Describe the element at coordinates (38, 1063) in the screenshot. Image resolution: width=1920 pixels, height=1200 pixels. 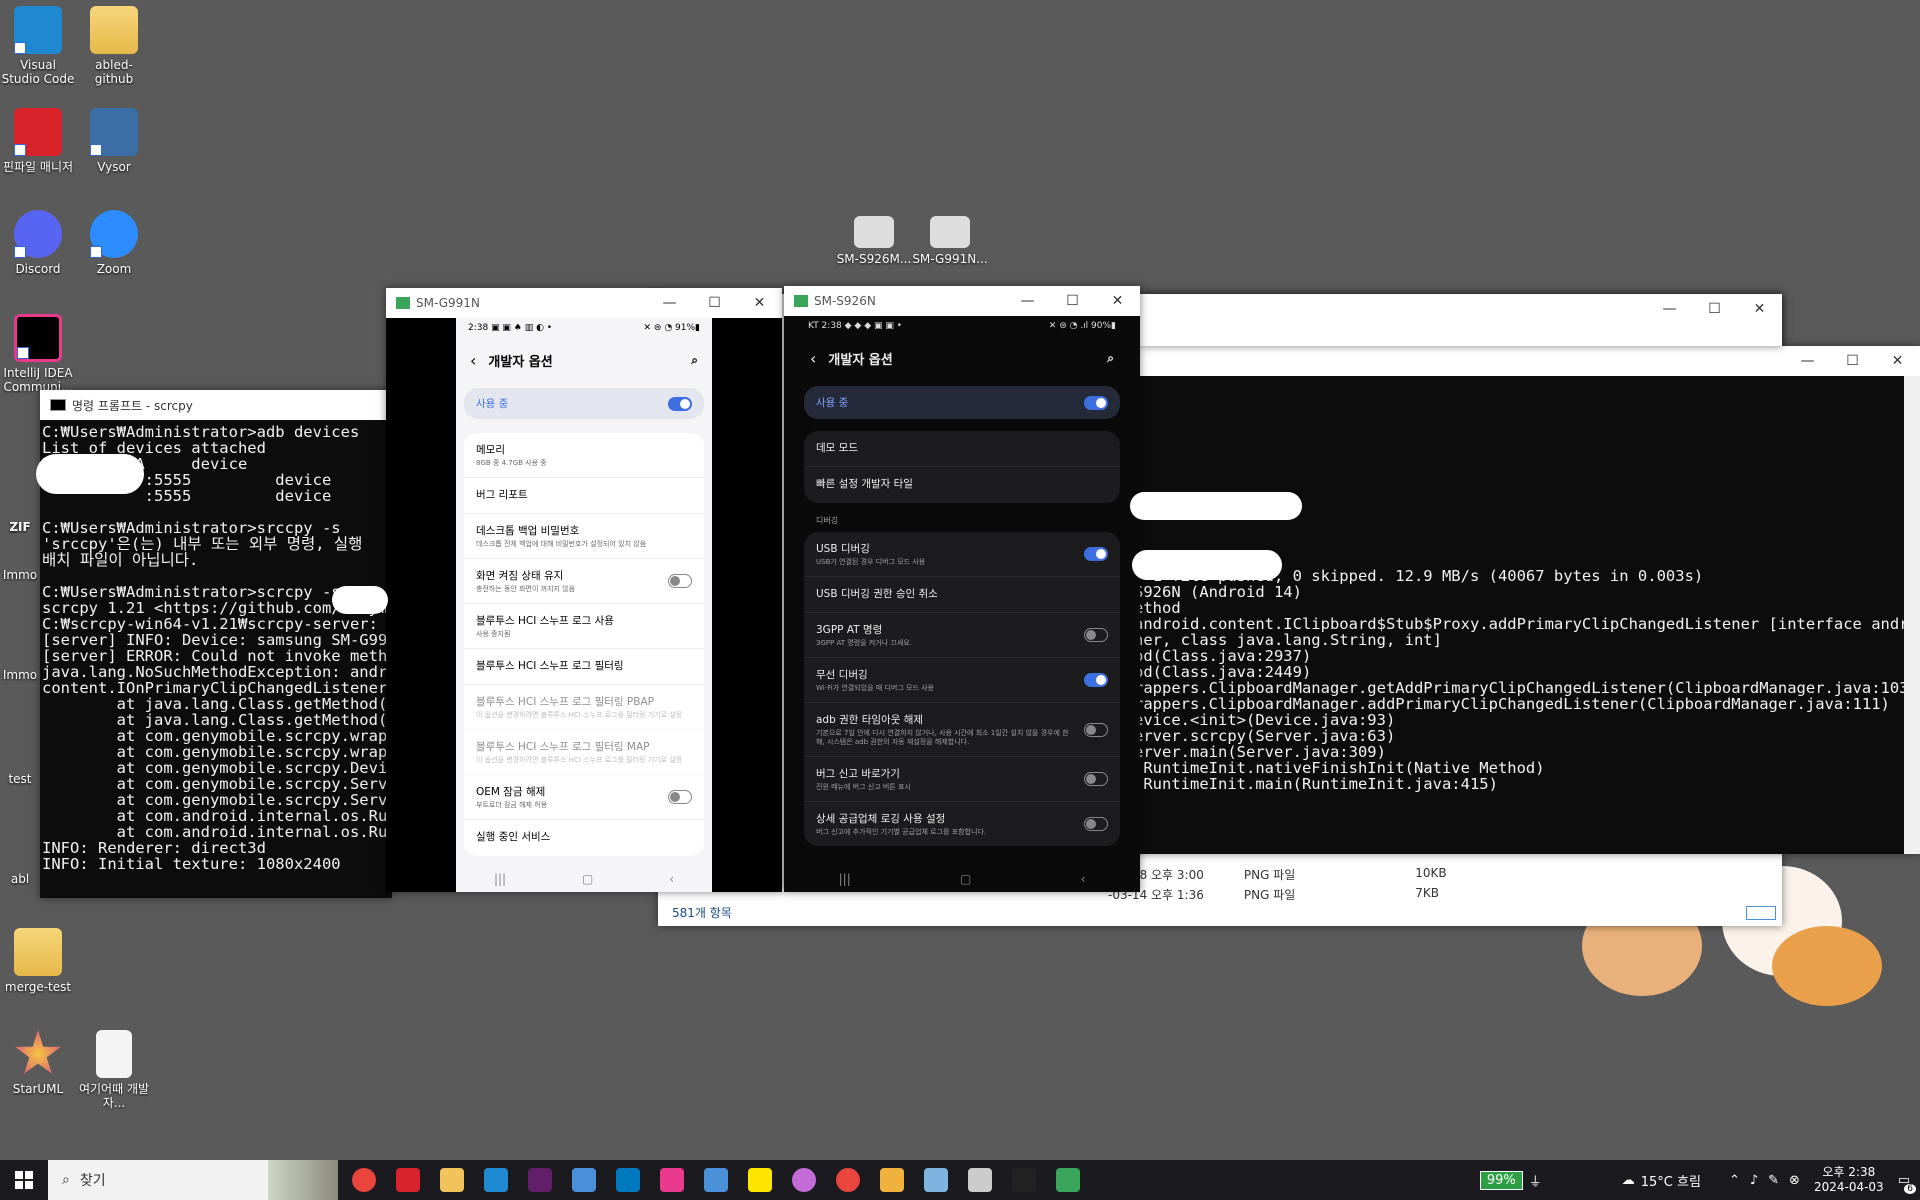
I see `desktop-icon-staruml: StarUML` at that location.